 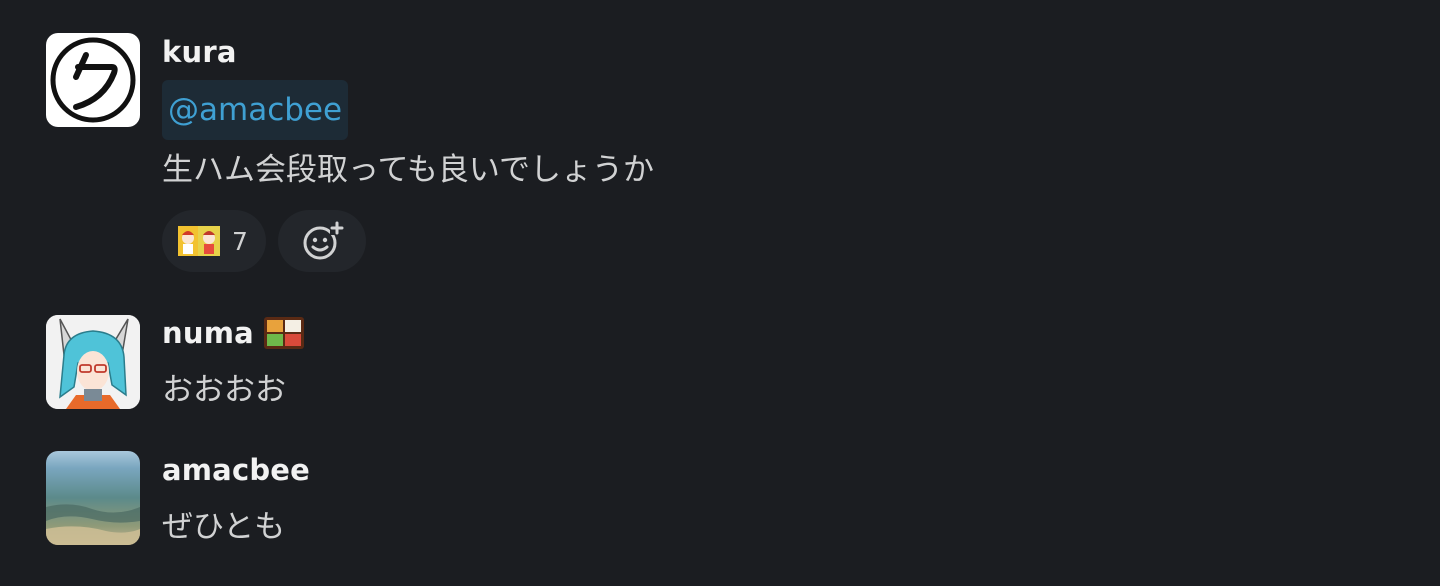 I want to click on avatar-amacbee, so click(x=93, y=498).